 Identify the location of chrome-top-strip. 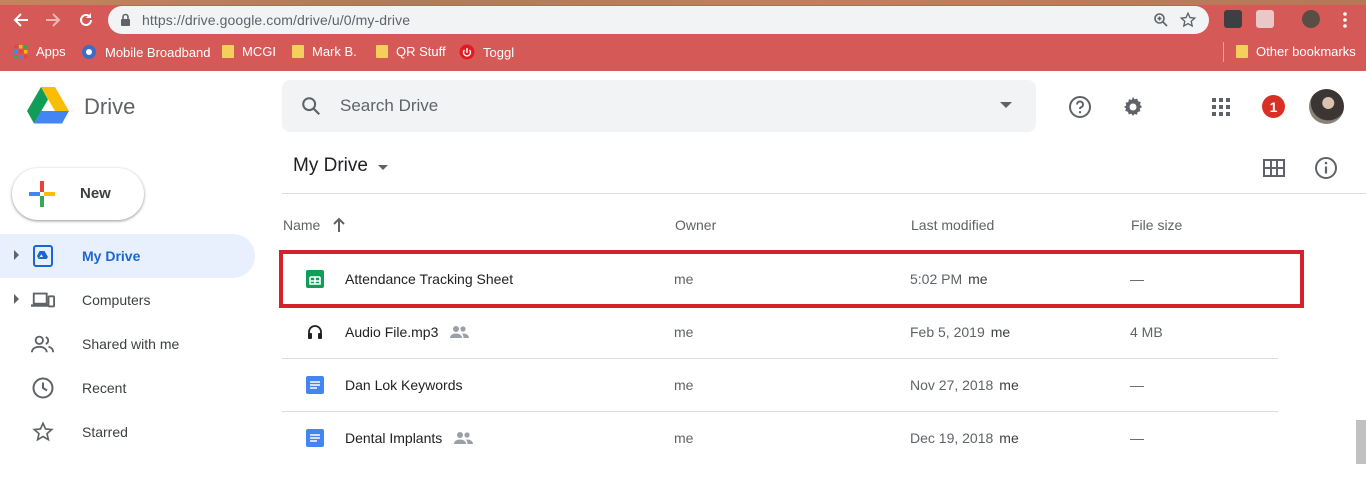
(683, 2).